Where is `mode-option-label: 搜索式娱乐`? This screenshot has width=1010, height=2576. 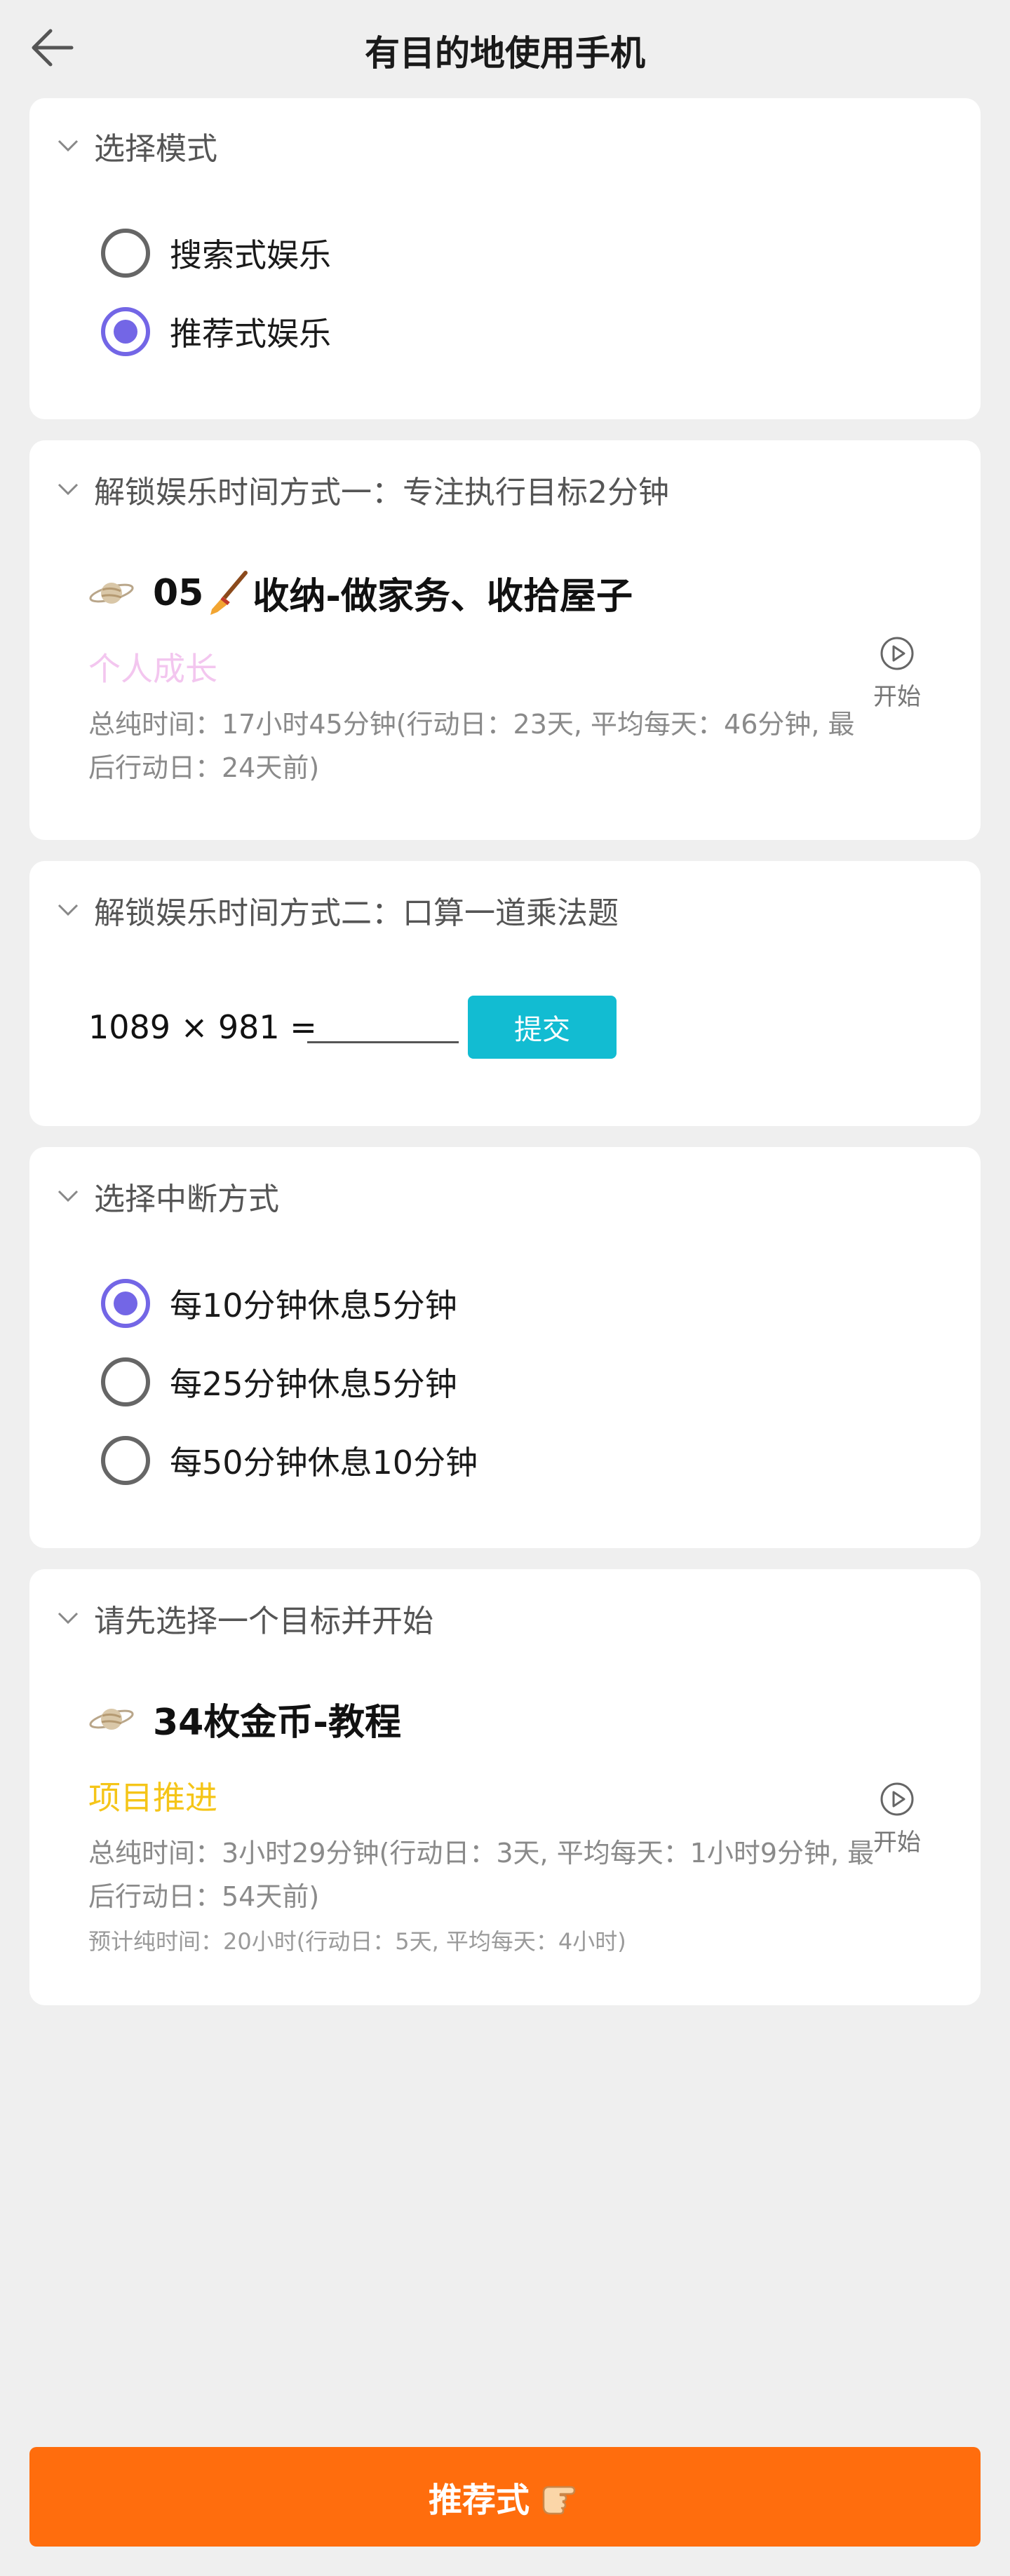
mode-option-label: 搜索式娱乐 is located at coordinates (250, 255).